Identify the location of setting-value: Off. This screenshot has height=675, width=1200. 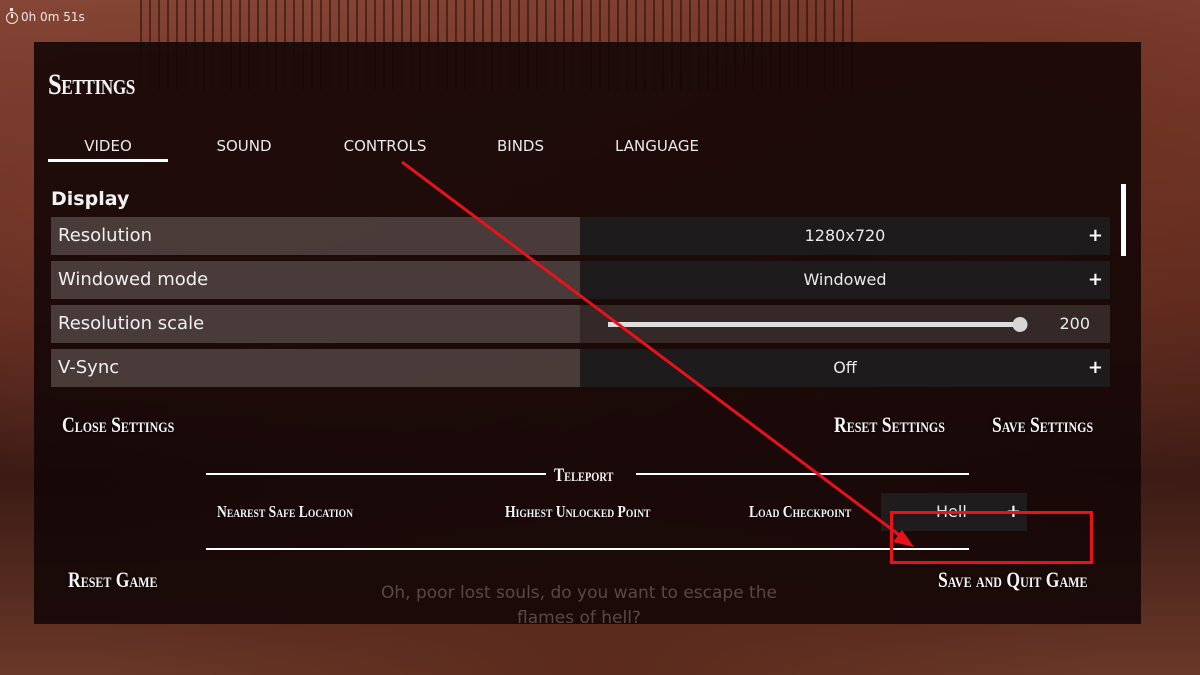
(845, 367).